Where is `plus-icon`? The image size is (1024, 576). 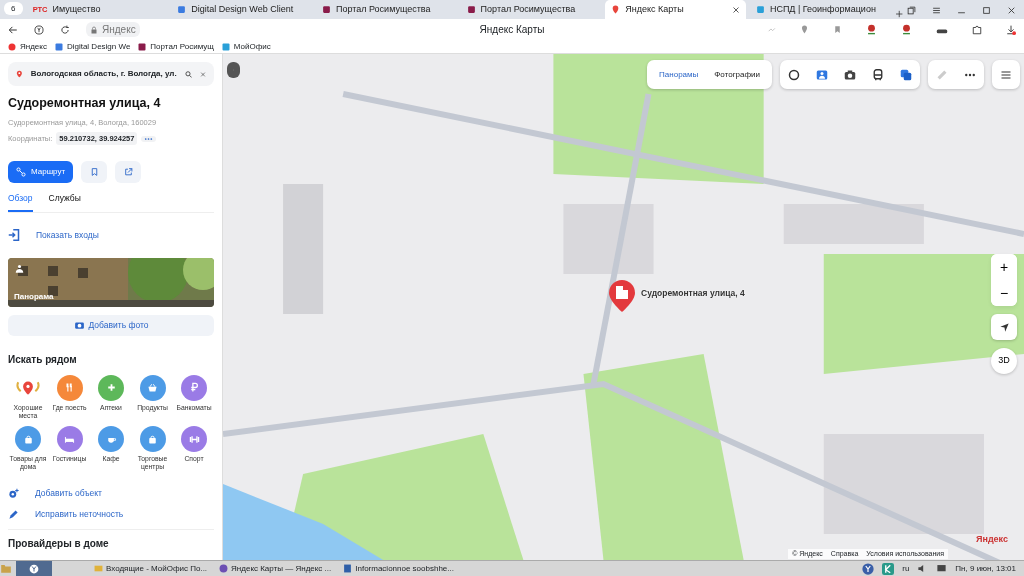
plus-icon is located at coordinates (899, 14).